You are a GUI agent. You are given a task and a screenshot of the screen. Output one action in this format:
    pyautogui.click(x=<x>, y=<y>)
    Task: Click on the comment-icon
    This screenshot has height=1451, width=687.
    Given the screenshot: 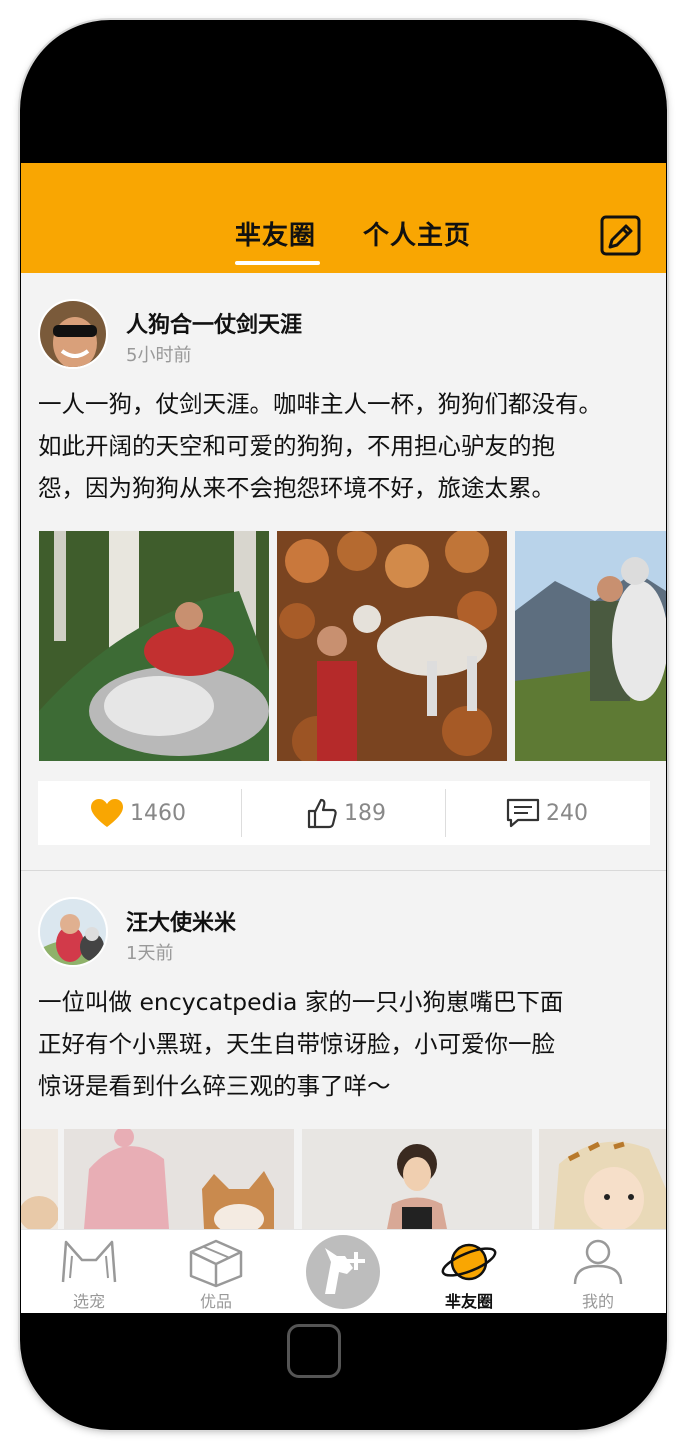 What is the action you would take?
    pyautogui.click(x=523, y=813)
    